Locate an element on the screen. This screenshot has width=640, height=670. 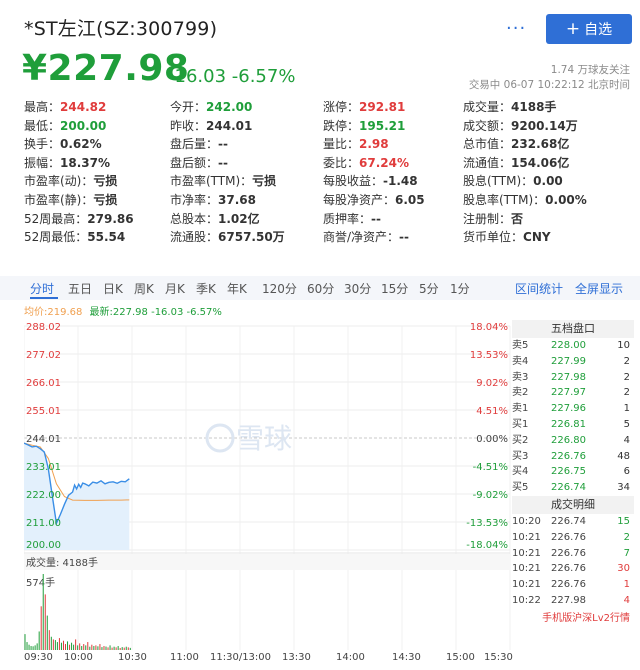
quote-cell: 今开：242.00 is located at coordinates (246, 107).